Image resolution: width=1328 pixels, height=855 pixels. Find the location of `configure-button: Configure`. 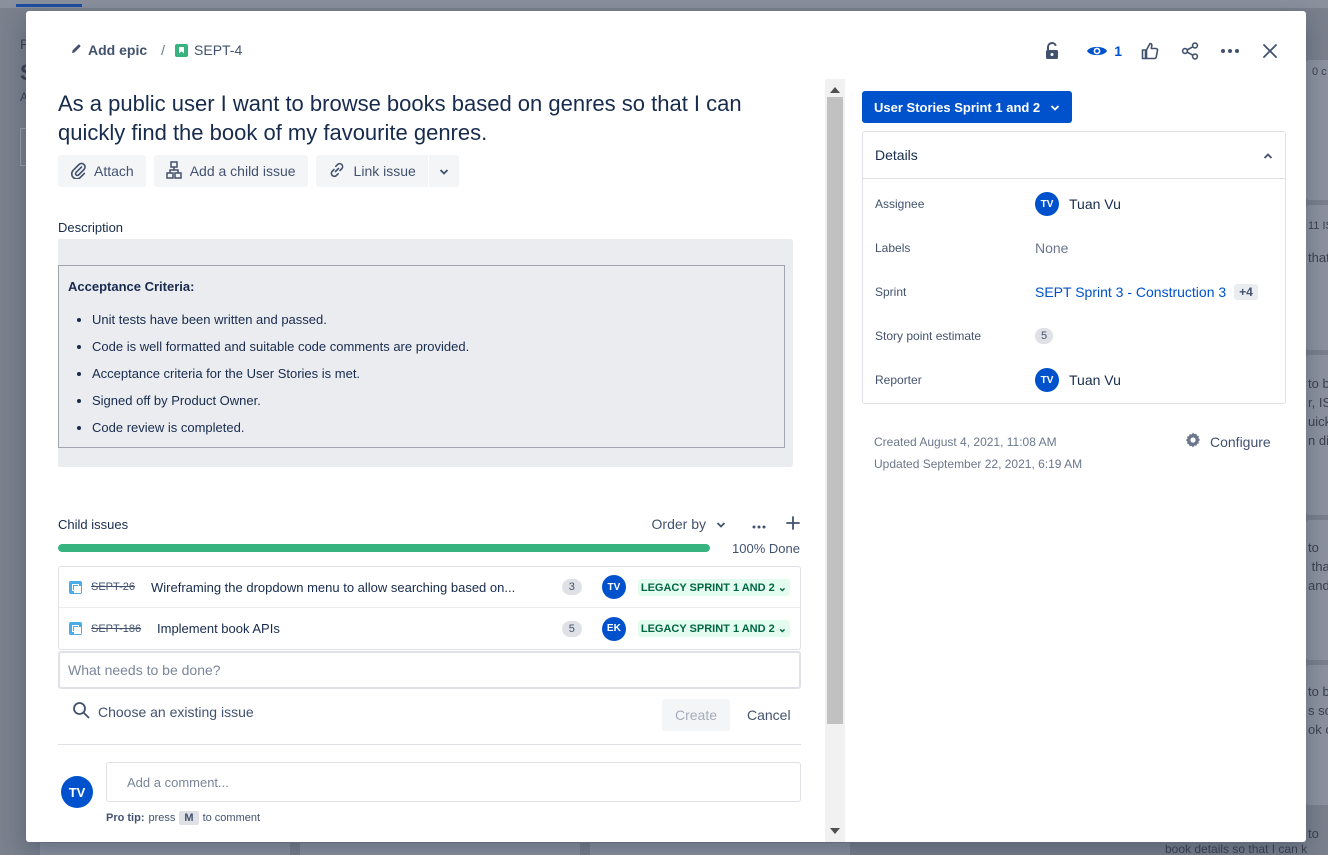

configure-button: Configure is located at coordinates (1227, 441).